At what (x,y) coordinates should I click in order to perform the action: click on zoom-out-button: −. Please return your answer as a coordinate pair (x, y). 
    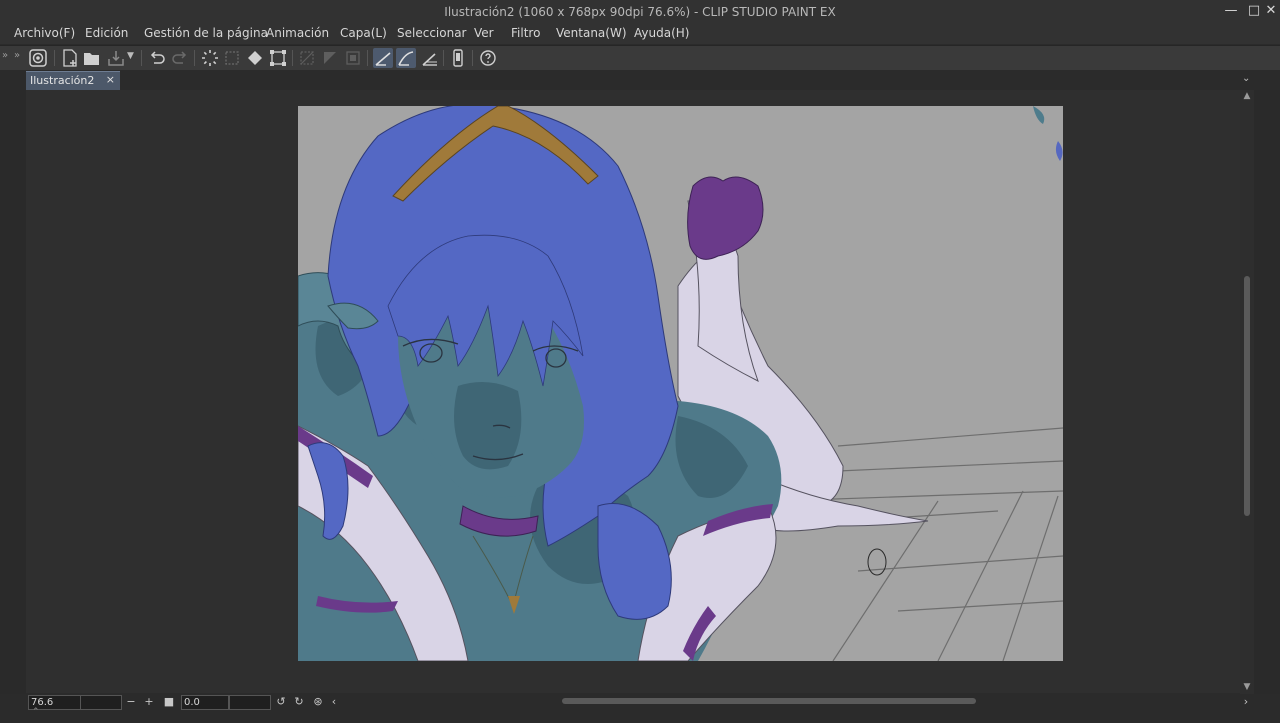
    Looking at the image, I should click on (131, 701).